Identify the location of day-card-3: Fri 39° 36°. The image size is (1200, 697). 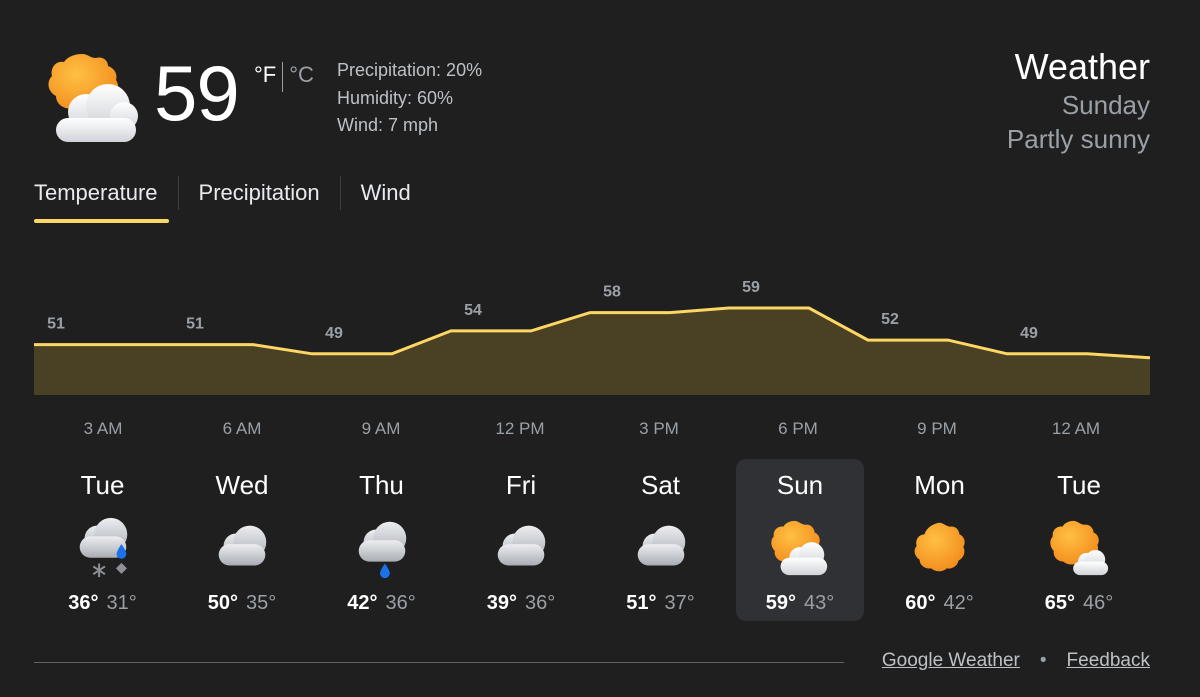
(521, 540).